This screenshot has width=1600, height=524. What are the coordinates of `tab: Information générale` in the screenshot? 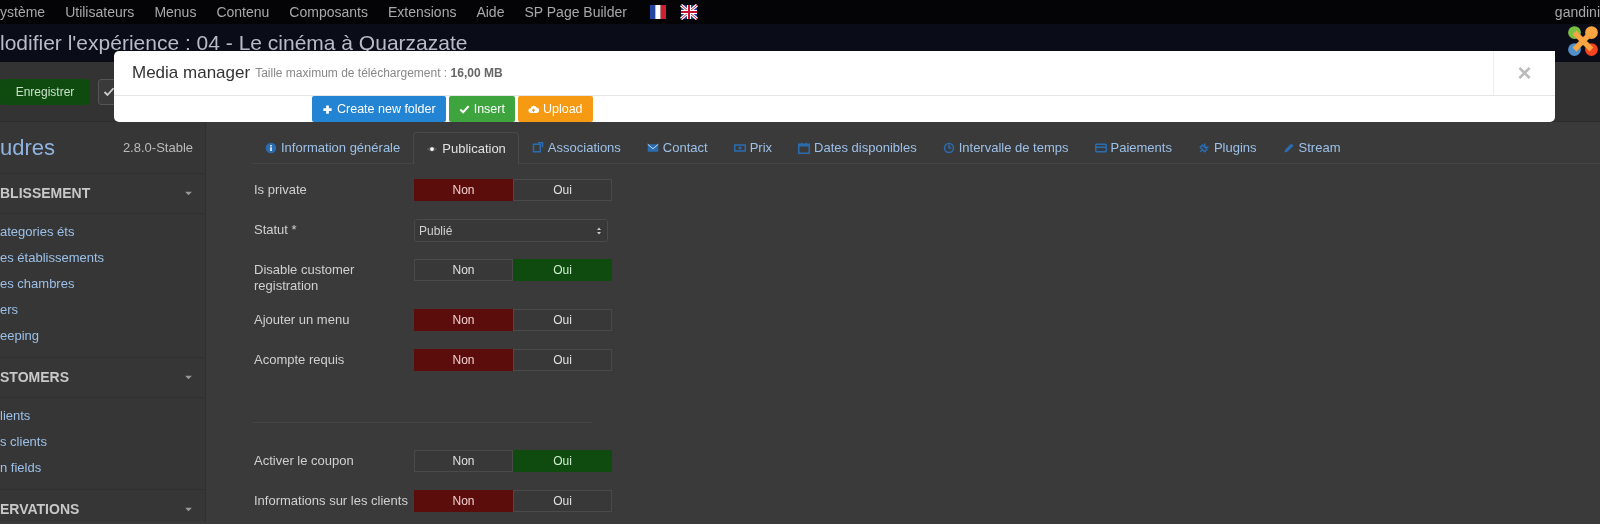 It's located at (333, 147).